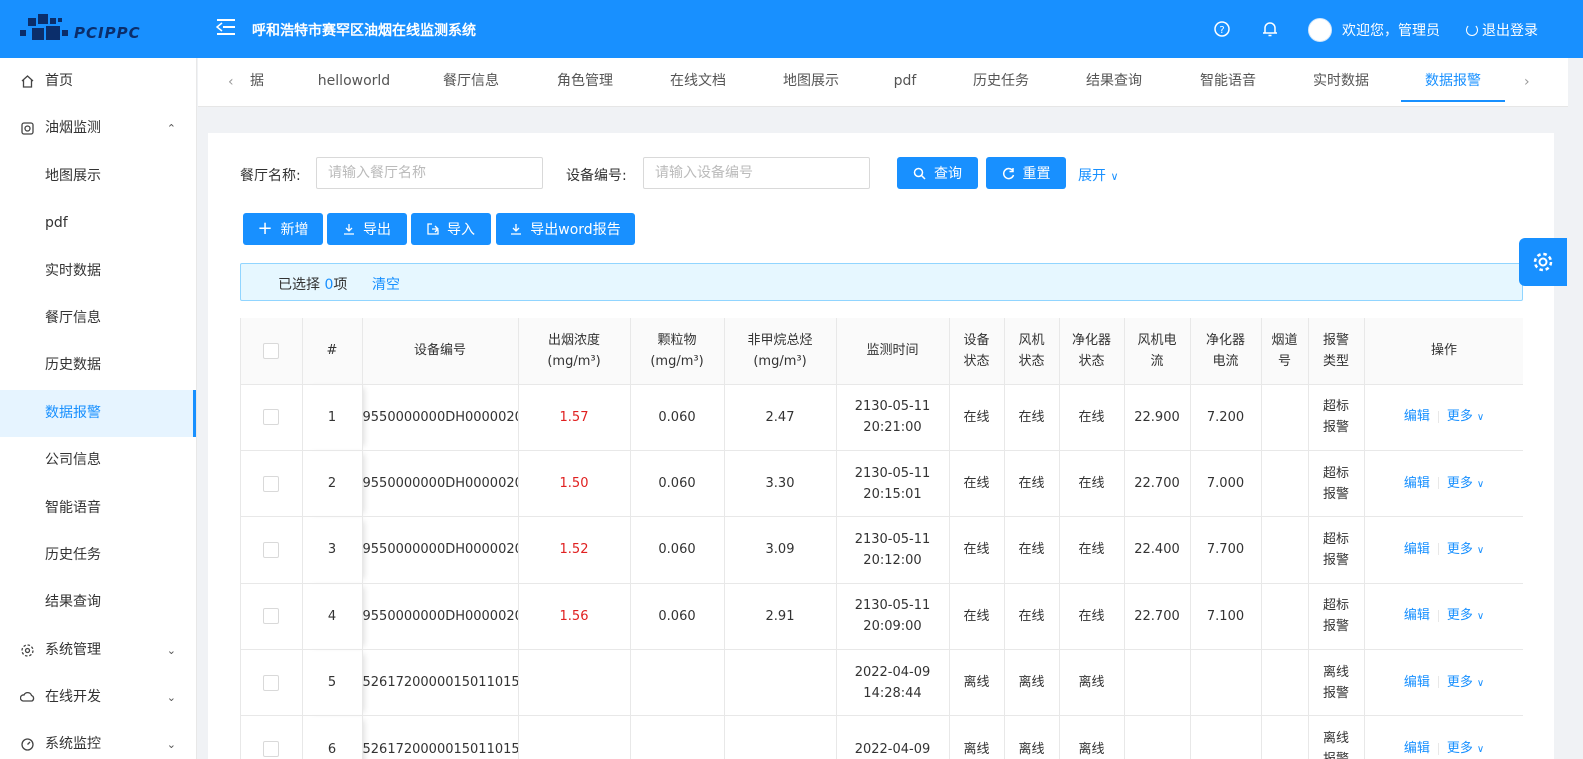 The height and width of the screenshot is (759, 1583). What do you see at coordinates (98, 740) in the screenshot?
I see `sidebar-item-system-monitor: 系统监控 ⌄` at bounding box center [98, 740].